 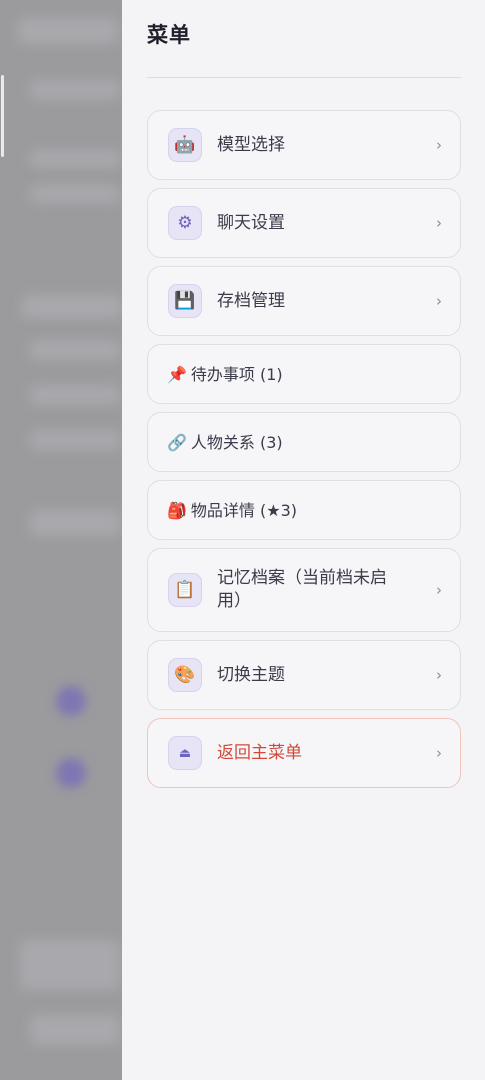 What do you see at coordinates (304, 442) in the screenshot?
I see `menu-item-relationships: 🔗 人物关系 (3)` at bounding box center [304, 442].